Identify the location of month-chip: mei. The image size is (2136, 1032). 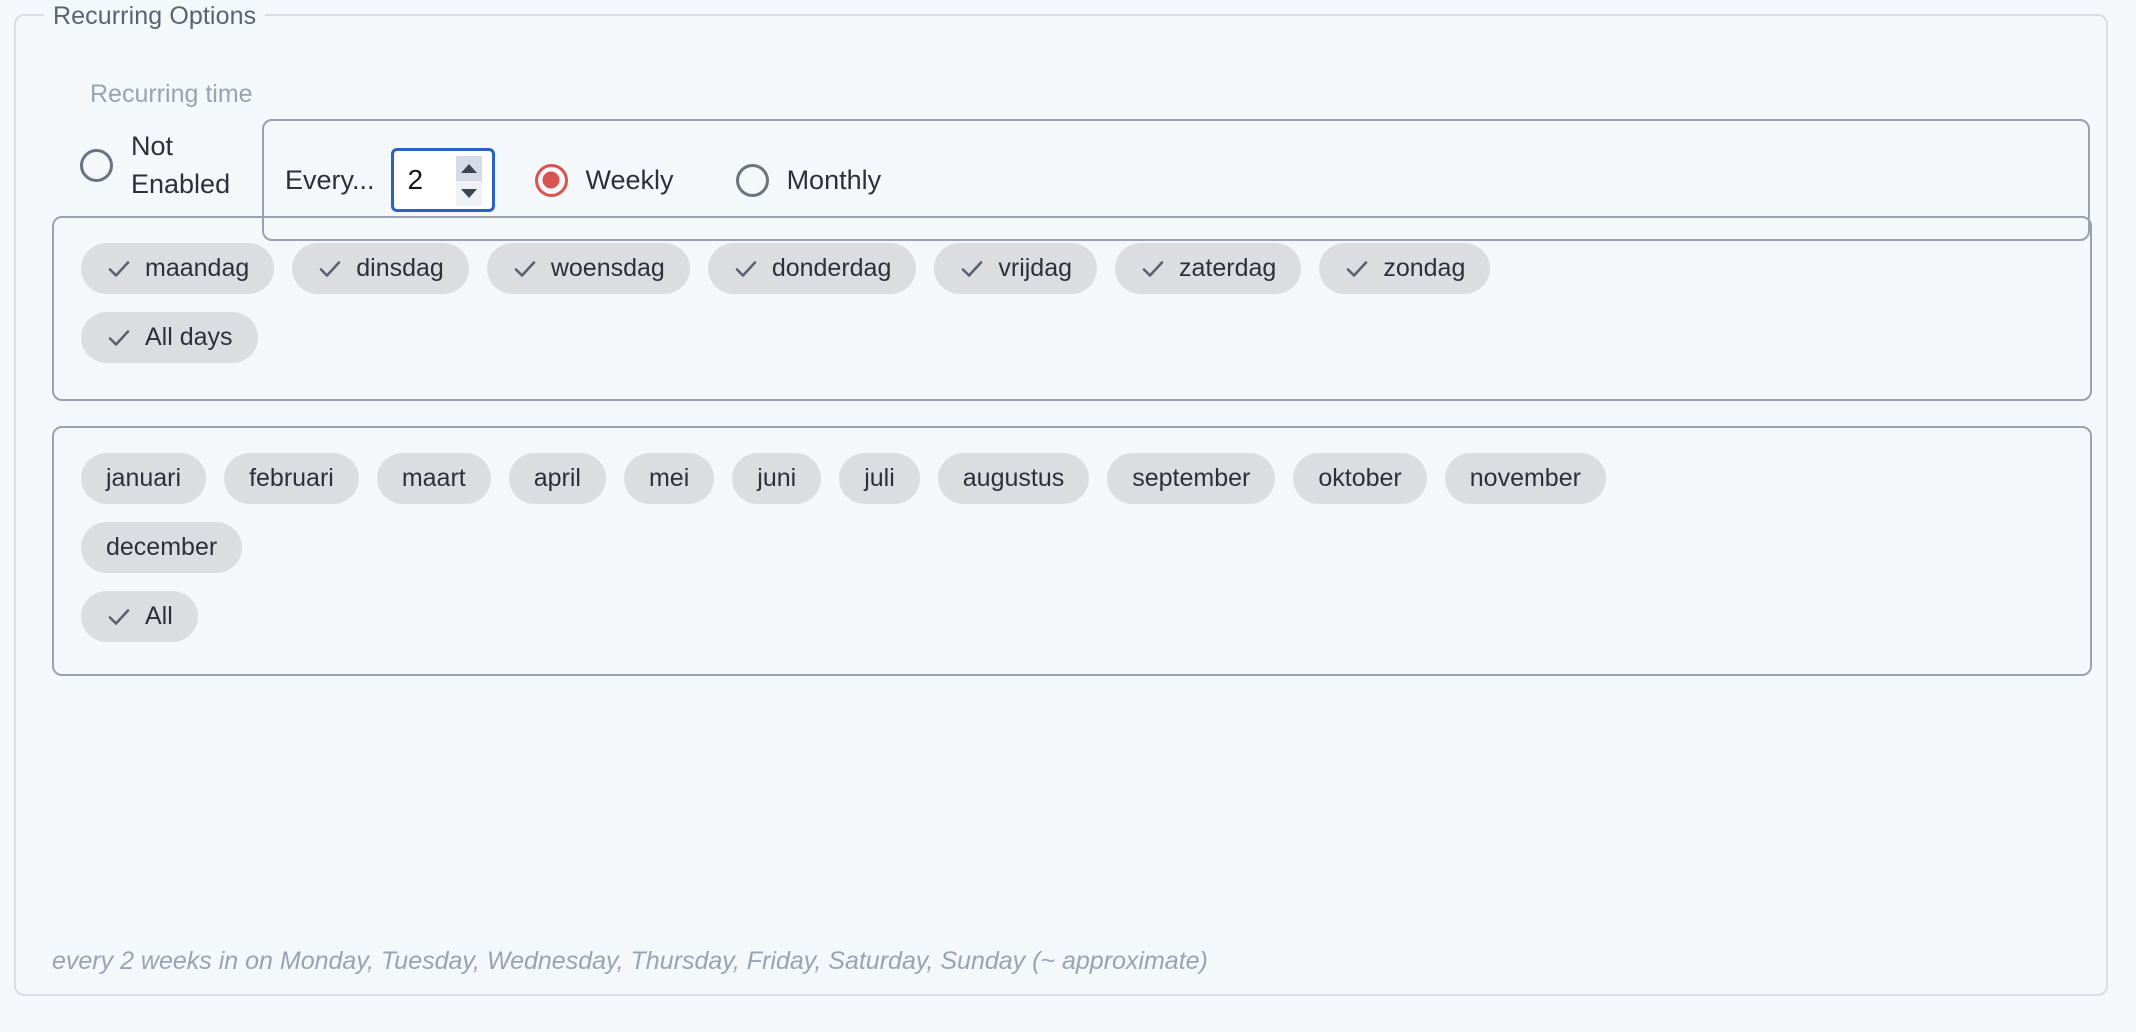
(669, 478).